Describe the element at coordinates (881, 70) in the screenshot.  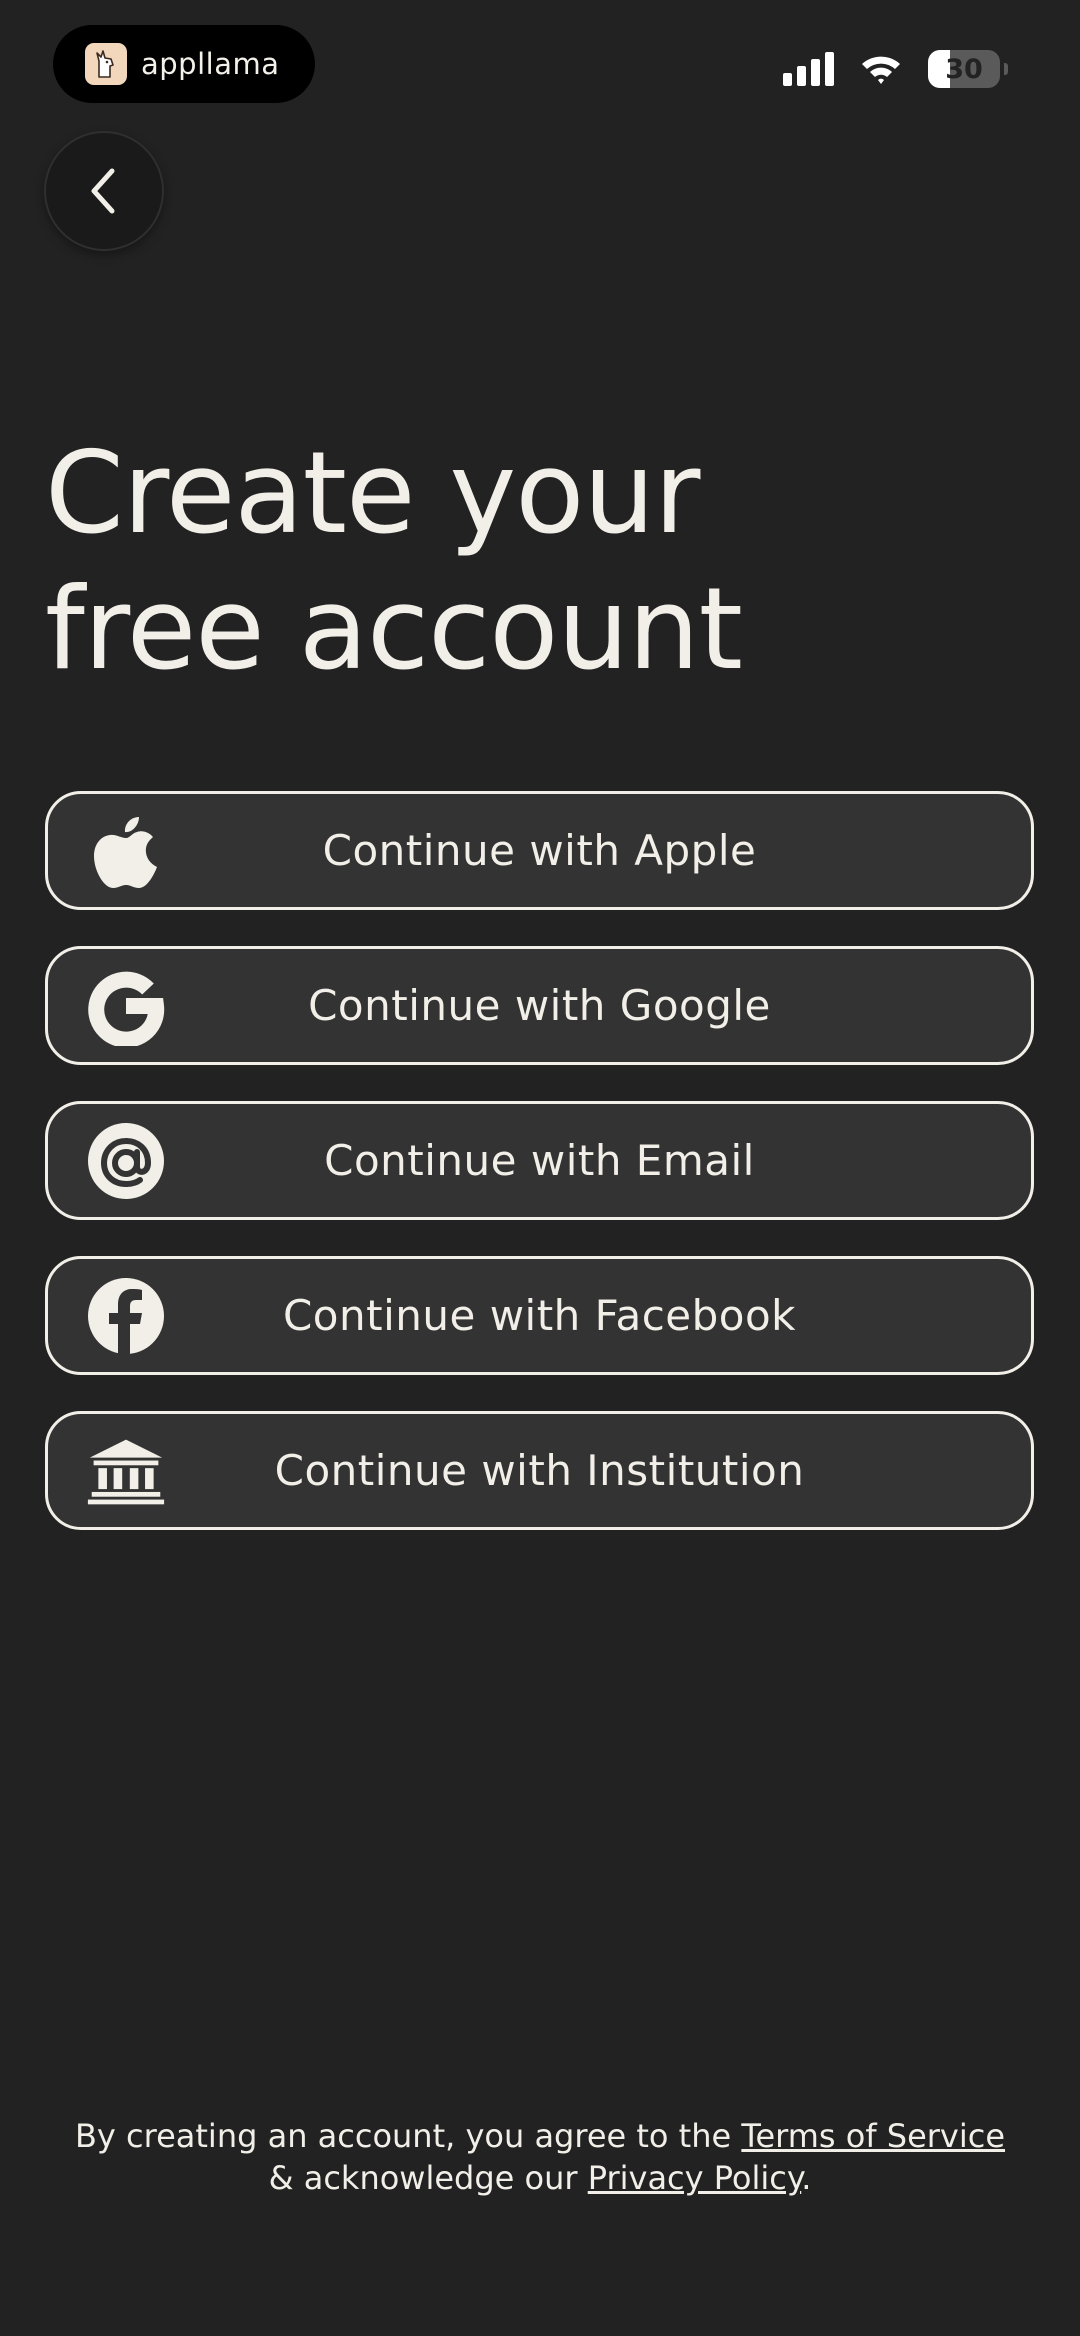
I see `wifi-icon` at that location.